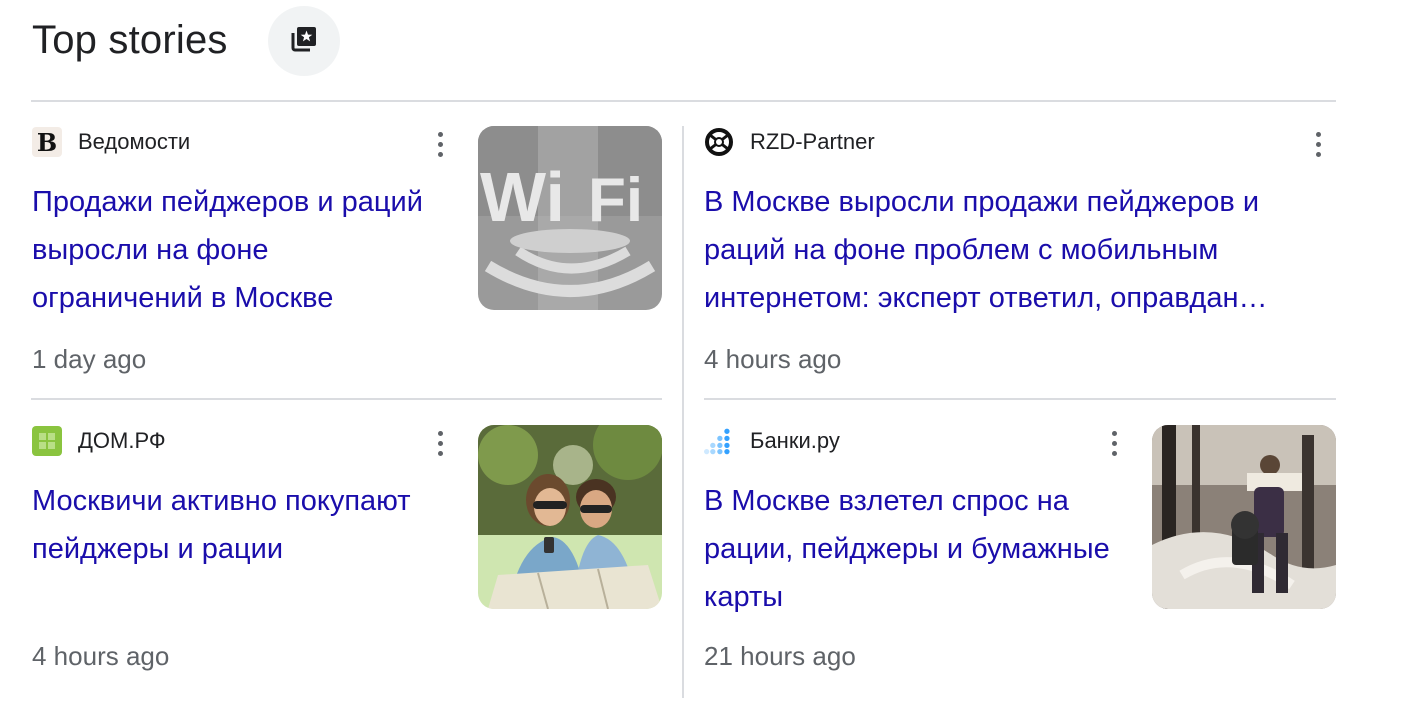 Image resolution: width=1422 pixels, height=704 pixels. What do you see at coordinates (780, 656) in the screenshot?
I see `story-time: 21 hours ago` at bounding box center [780, 656].